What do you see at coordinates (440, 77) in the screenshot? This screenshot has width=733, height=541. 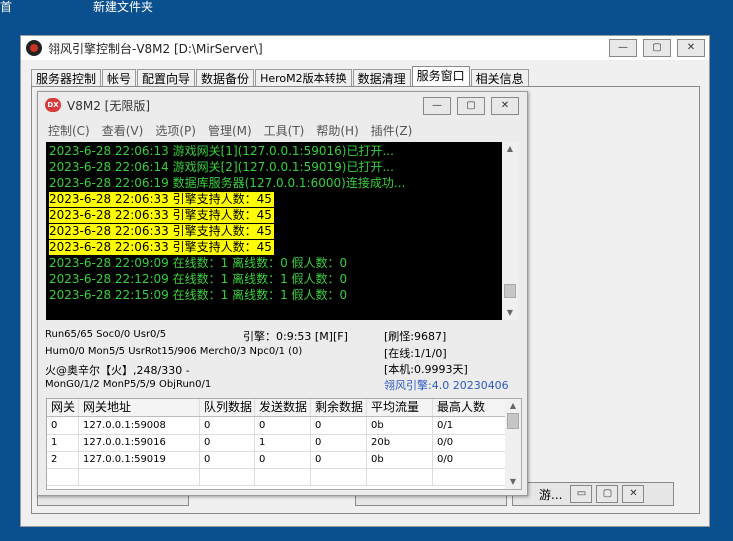 I see `tab-service-window: 服务窗口` at bounding box center [440, 77].